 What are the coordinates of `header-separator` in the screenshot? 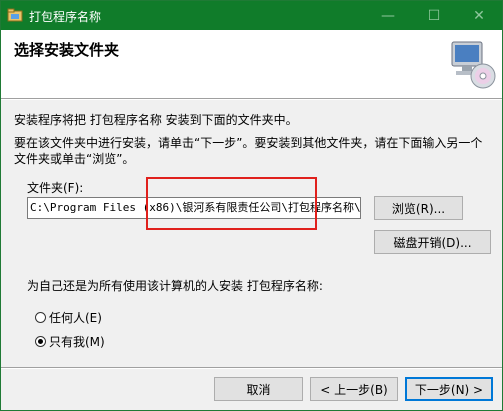 It's located at (251, 99).